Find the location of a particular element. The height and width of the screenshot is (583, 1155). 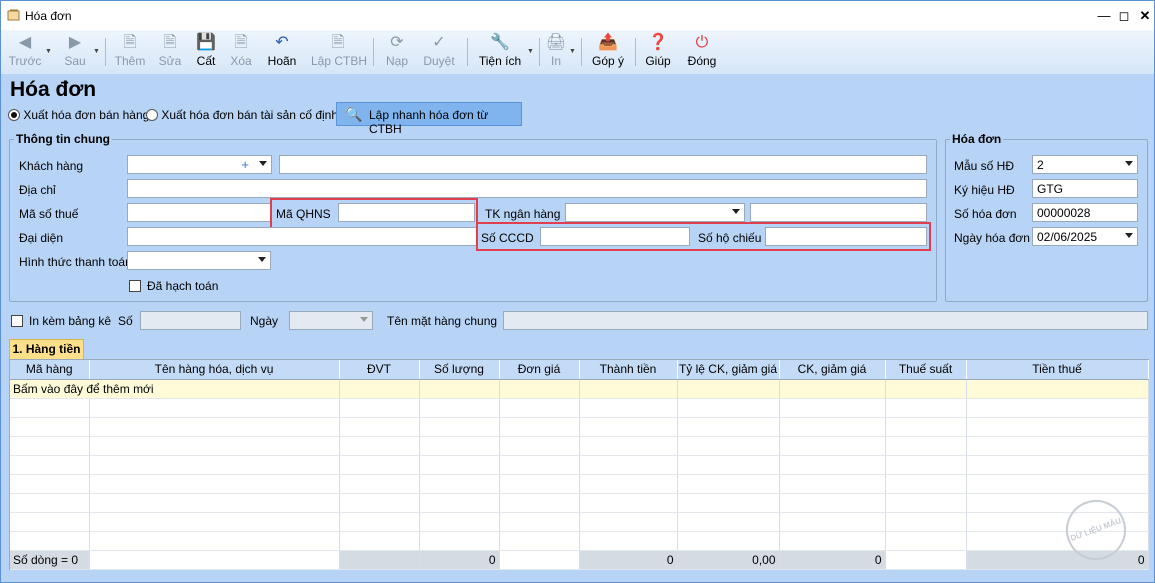

tab-goods-money: 1. Hàng tiền is located at coordinates (46, 349).